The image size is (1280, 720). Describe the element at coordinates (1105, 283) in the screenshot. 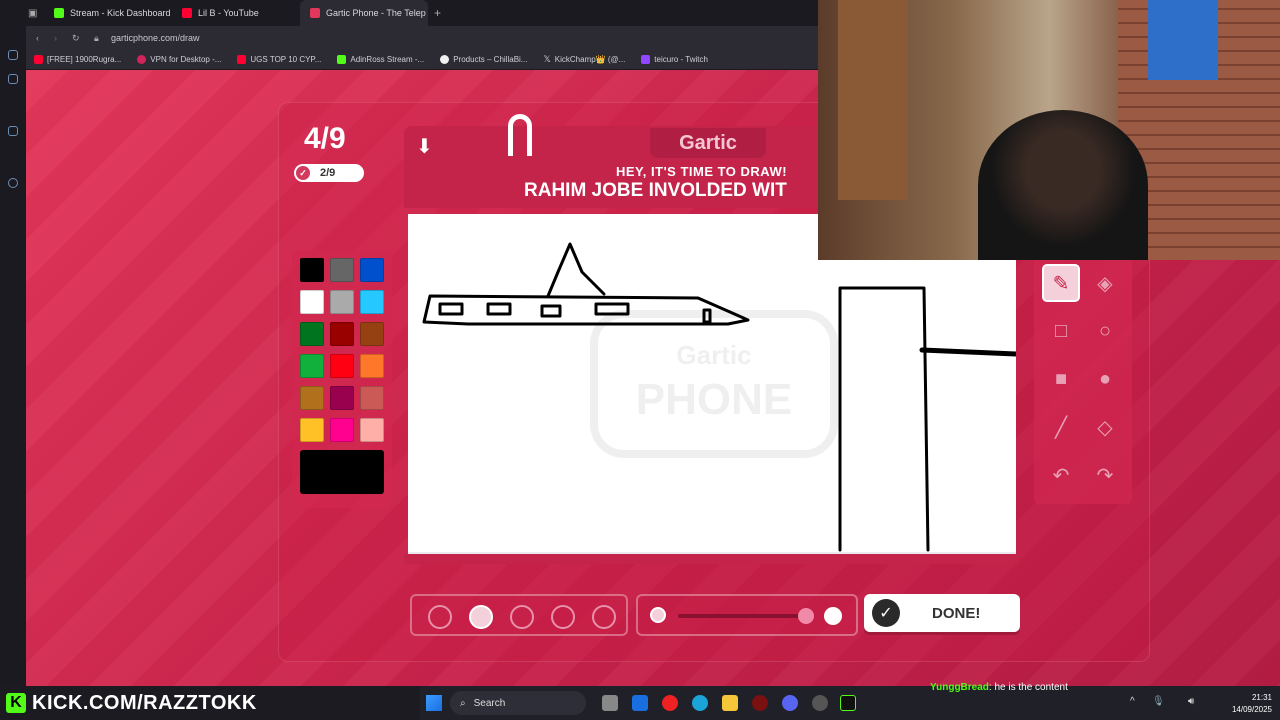

I see `eraser-tool-icon: ◈` at that location.